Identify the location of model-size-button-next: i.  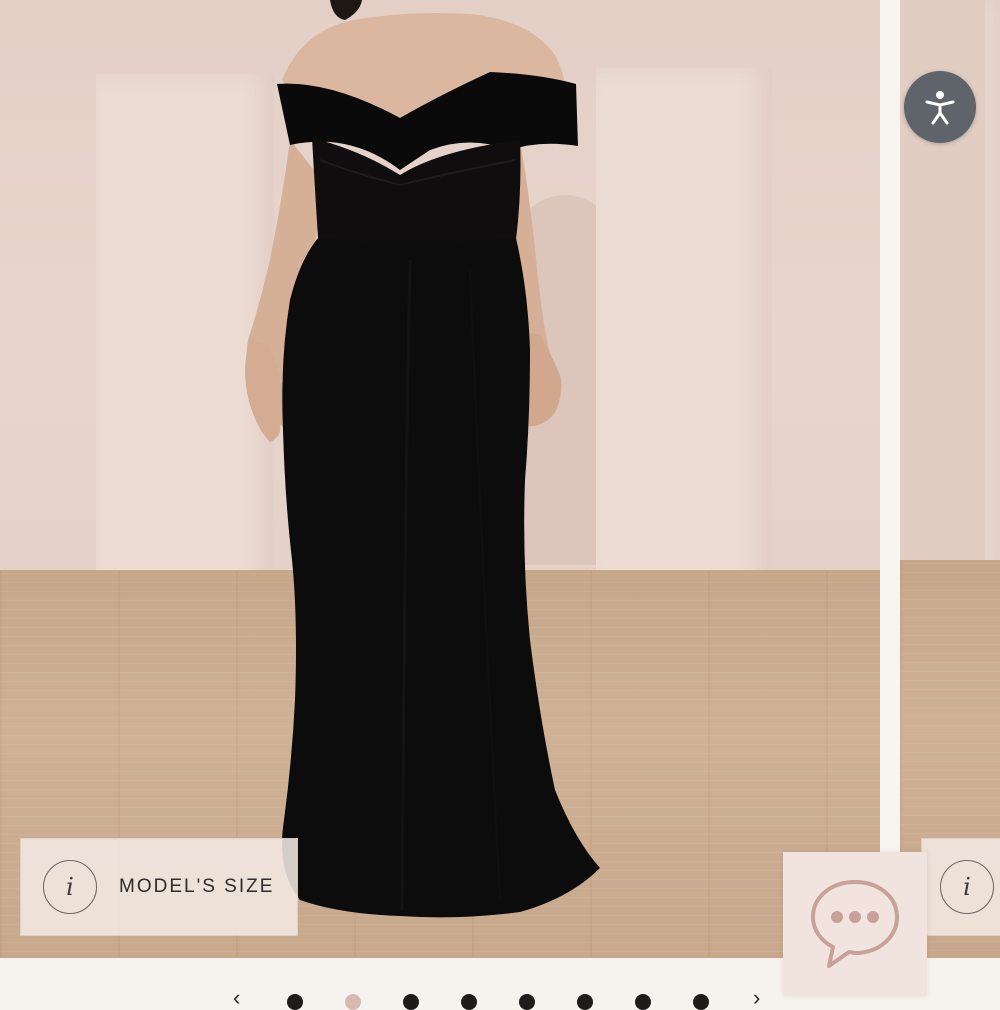
(960, 887).